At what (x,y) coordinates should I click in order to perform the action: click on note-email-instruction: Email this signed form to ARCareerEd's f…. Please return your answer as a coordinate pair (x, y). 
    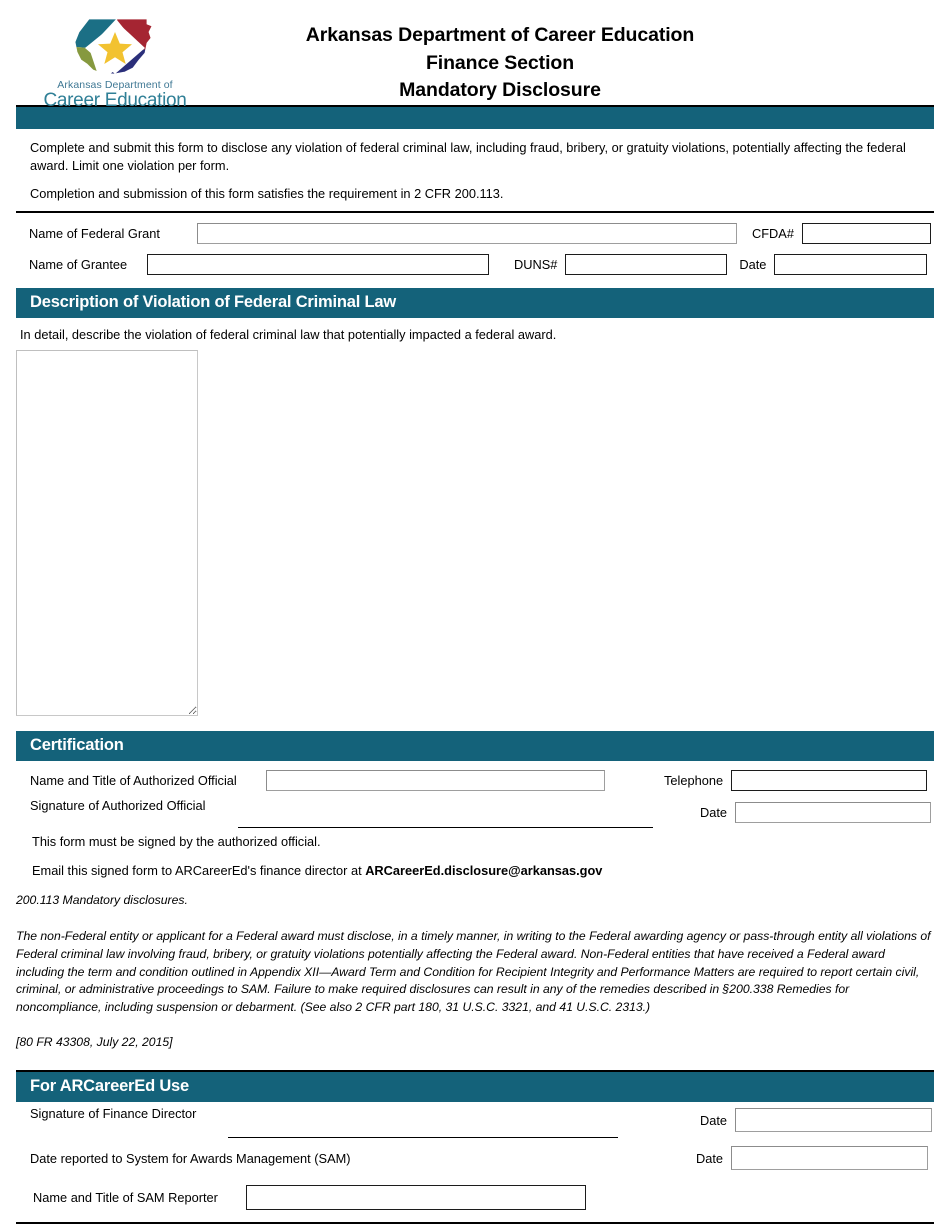
    Looking at the image, I should click on (475, 863).